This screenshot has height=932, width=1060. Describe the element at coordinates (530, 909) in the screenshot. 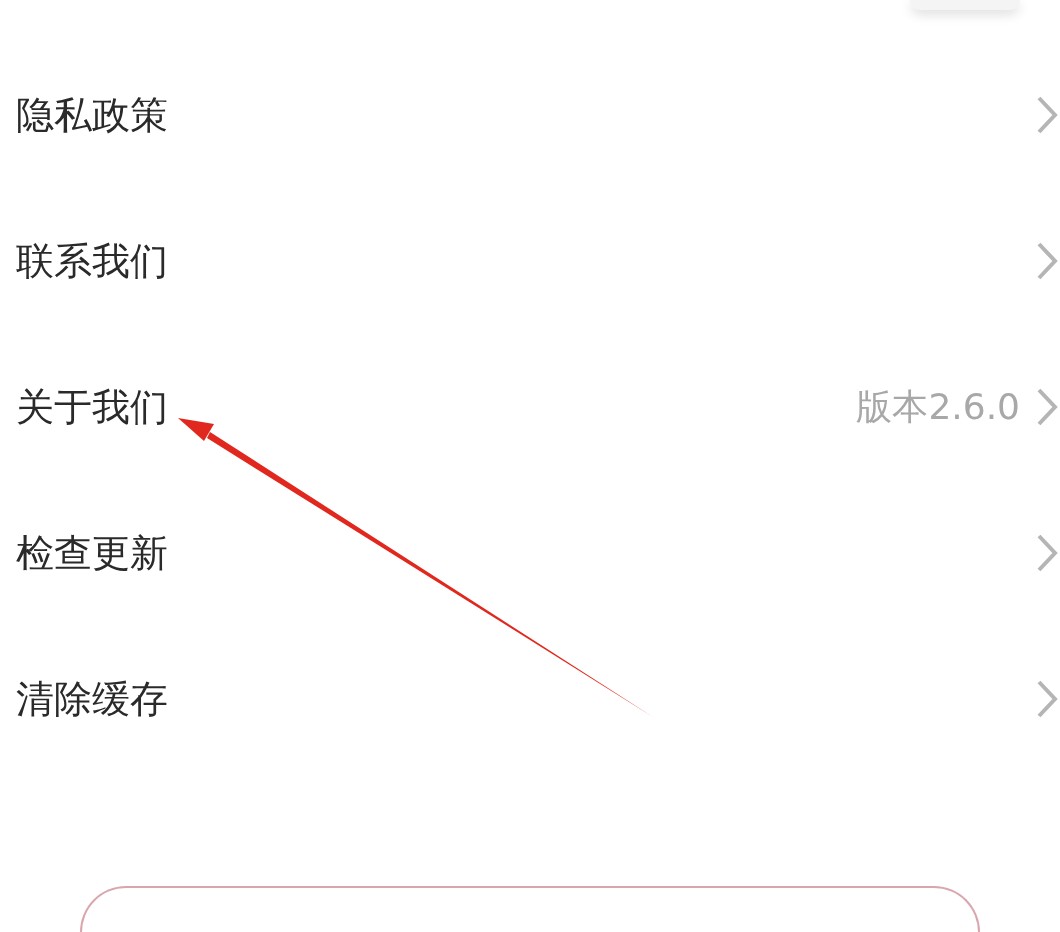

I see `bottom-button` at that location.